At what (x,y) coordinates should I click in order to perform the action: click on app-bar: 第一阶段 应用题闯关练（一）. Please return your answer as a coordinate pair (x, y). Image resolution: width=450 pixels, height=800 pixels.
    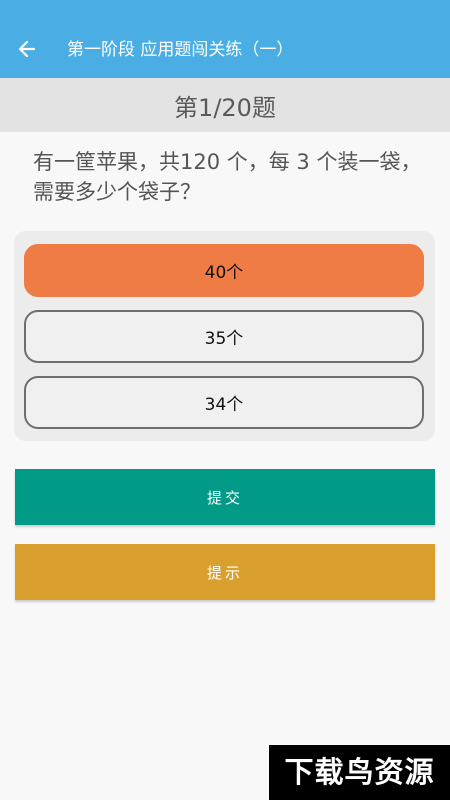
    Looking at the image, I should click on (225, 39).